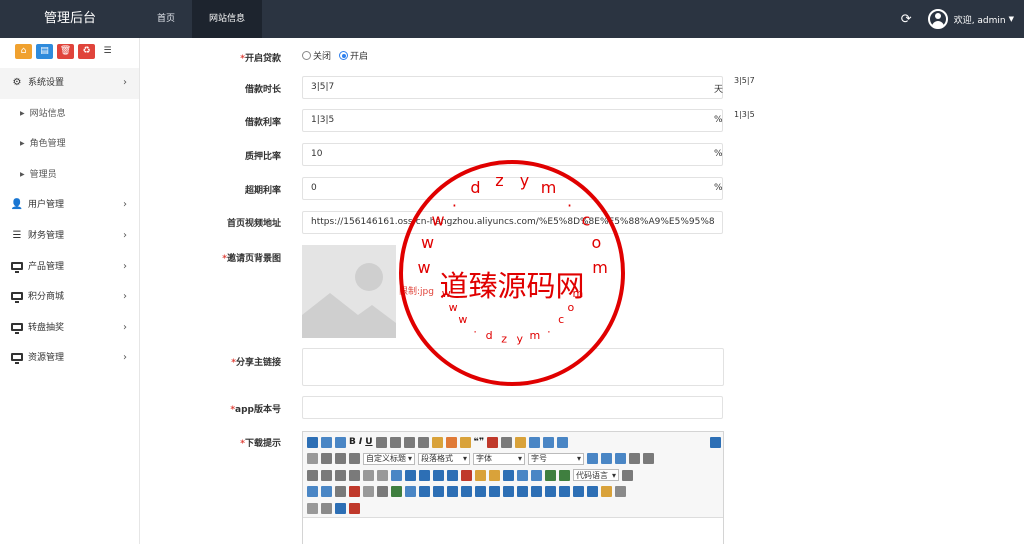 Image resolution: width=1024 pixels, height=544 pixels. What do you see at coordinates (592, 492) in the screenshot?
I see `split-cols-icon` at bounding box center [592, 492].